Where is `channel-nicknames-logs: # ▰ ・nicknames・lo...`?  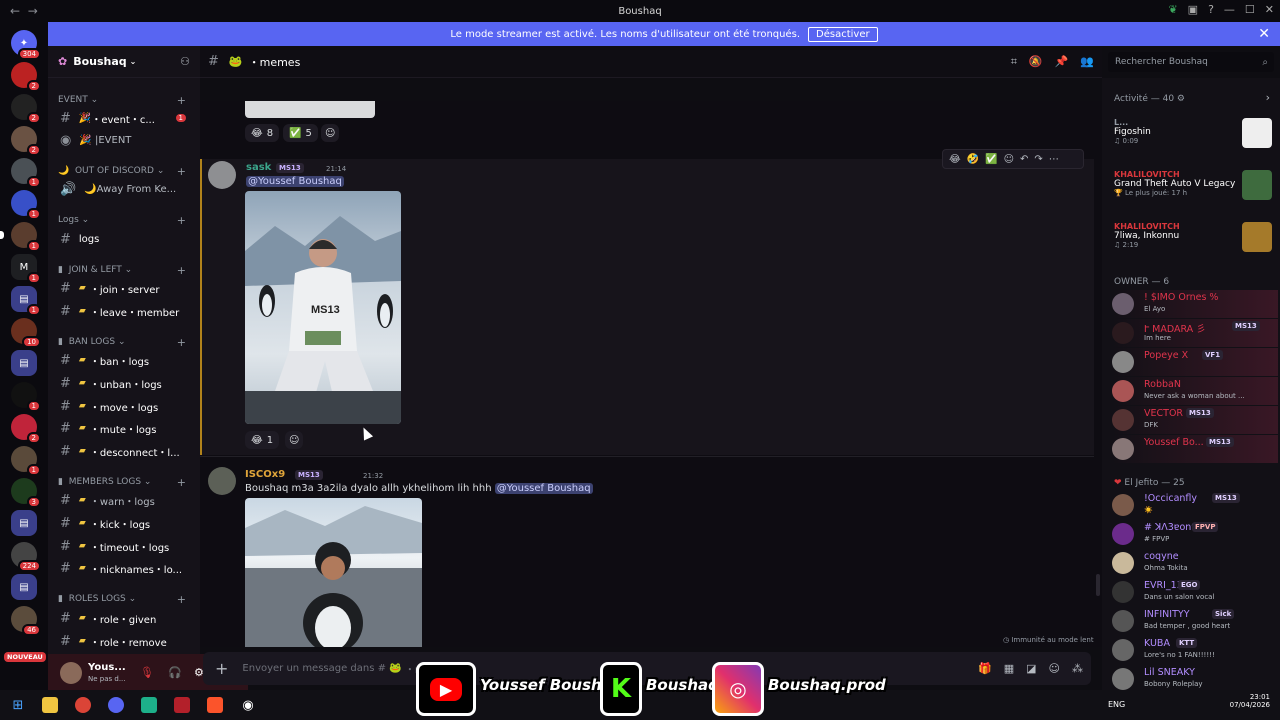 channel-nicknames-logs: # ▰ ・nicknames・lo... is located at coordinates (124, 568).